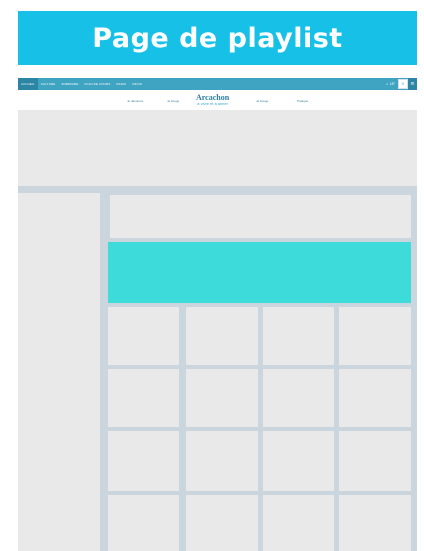 This screenshot has width=424, height=551. I want to click on nav-item-info: Infos, so click(137, 84).